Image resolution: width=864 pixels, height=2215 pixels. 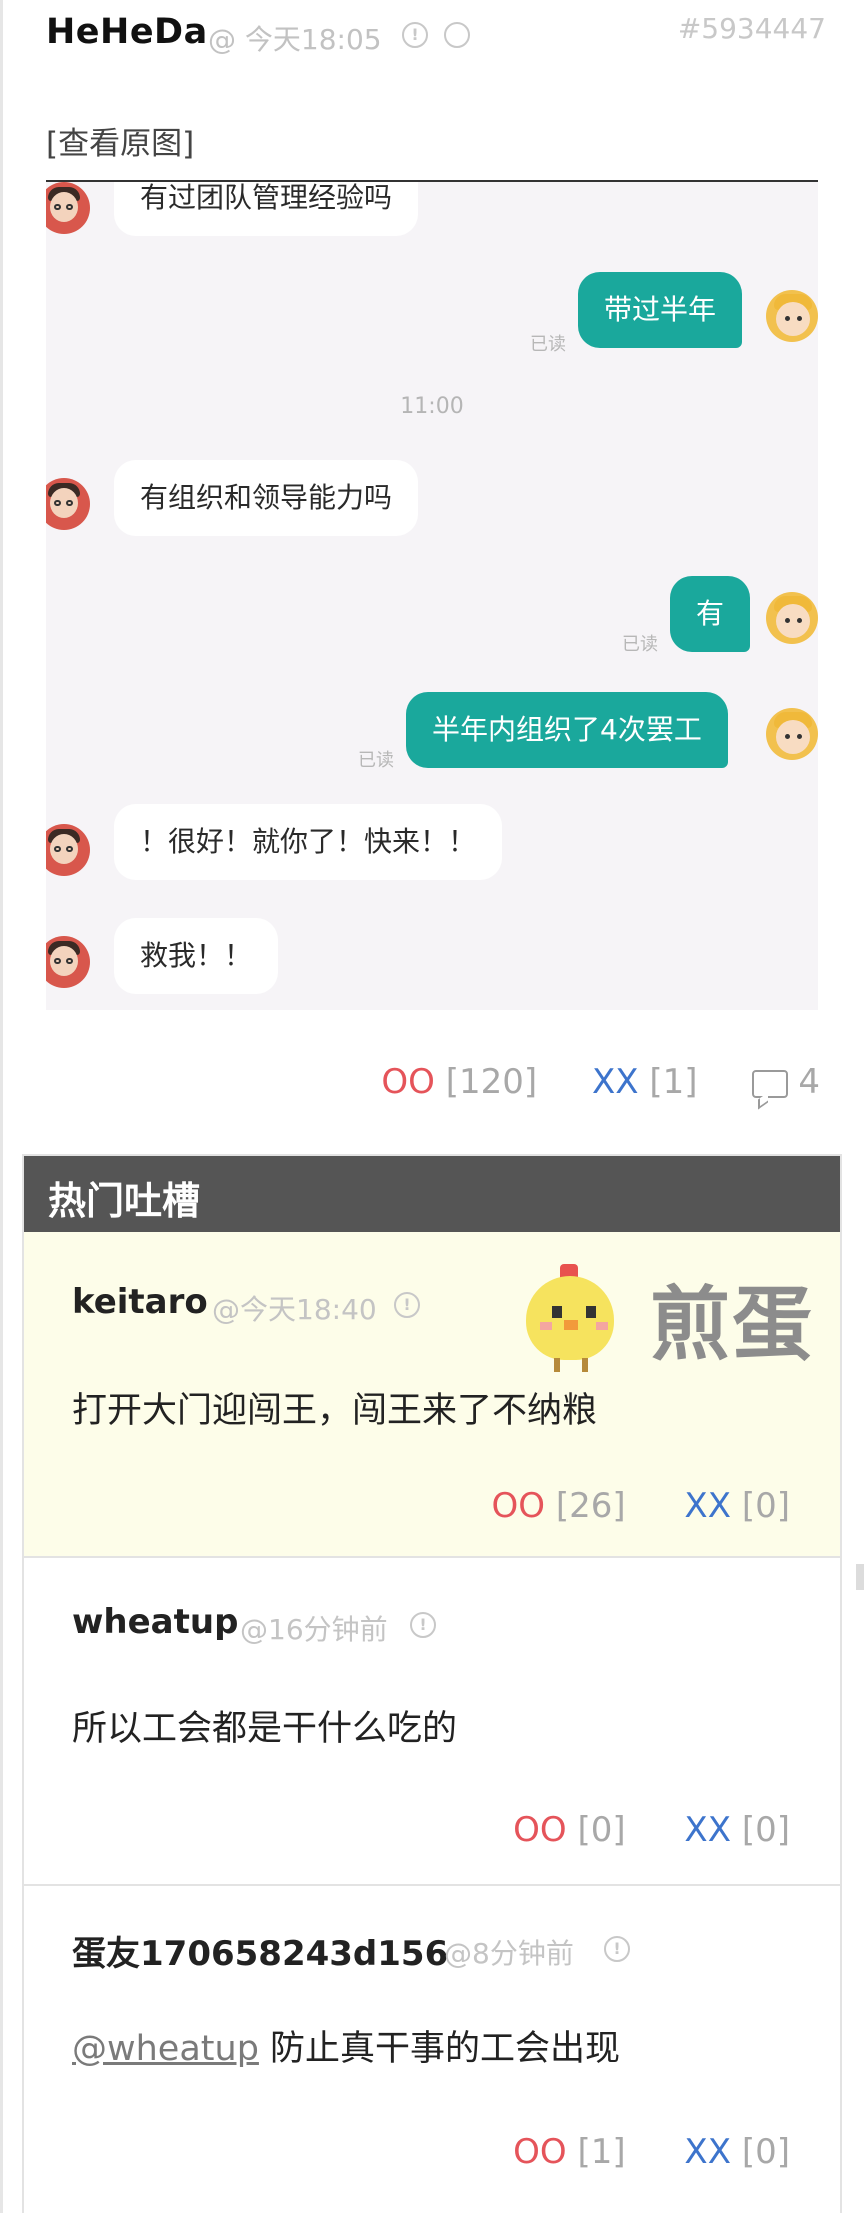 What do you see at coordinates (432, 406) in the screenshot?
I see `chat-timestamp: 11:00` at bounding box center [432, 406].